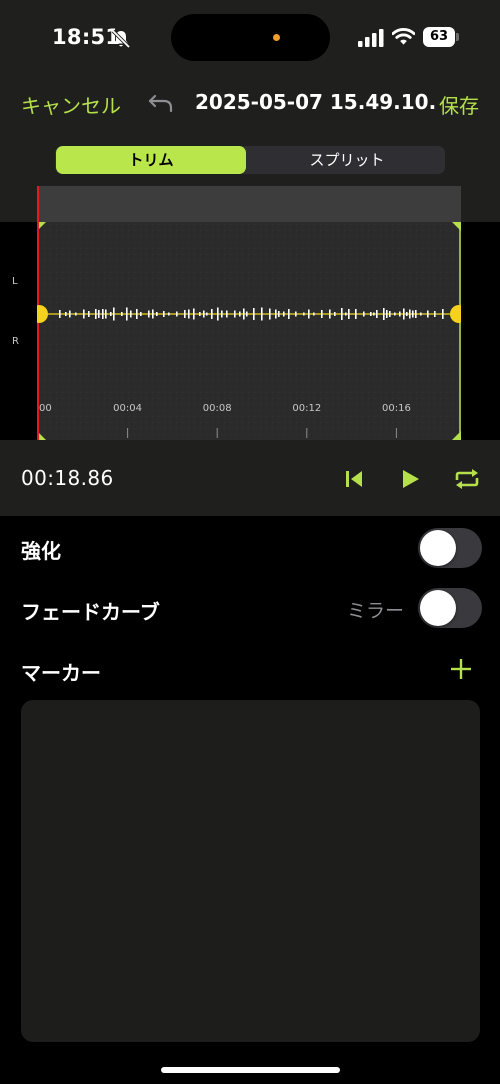 The width and height of the screenshot is (500, 1084). I want to click on plus-icon, so click(461, 669).